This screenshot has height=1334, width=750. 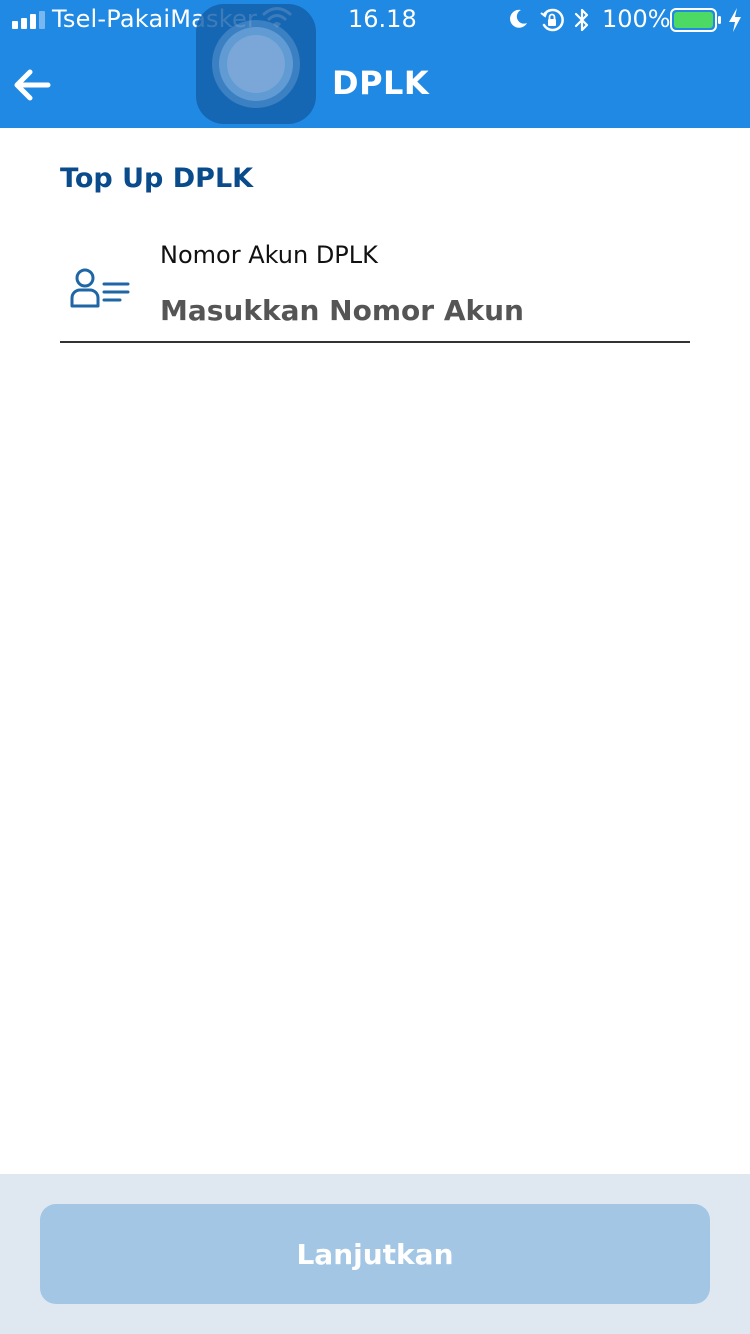 I want to click on assistive-touch-button, so click(x=256, y=64).